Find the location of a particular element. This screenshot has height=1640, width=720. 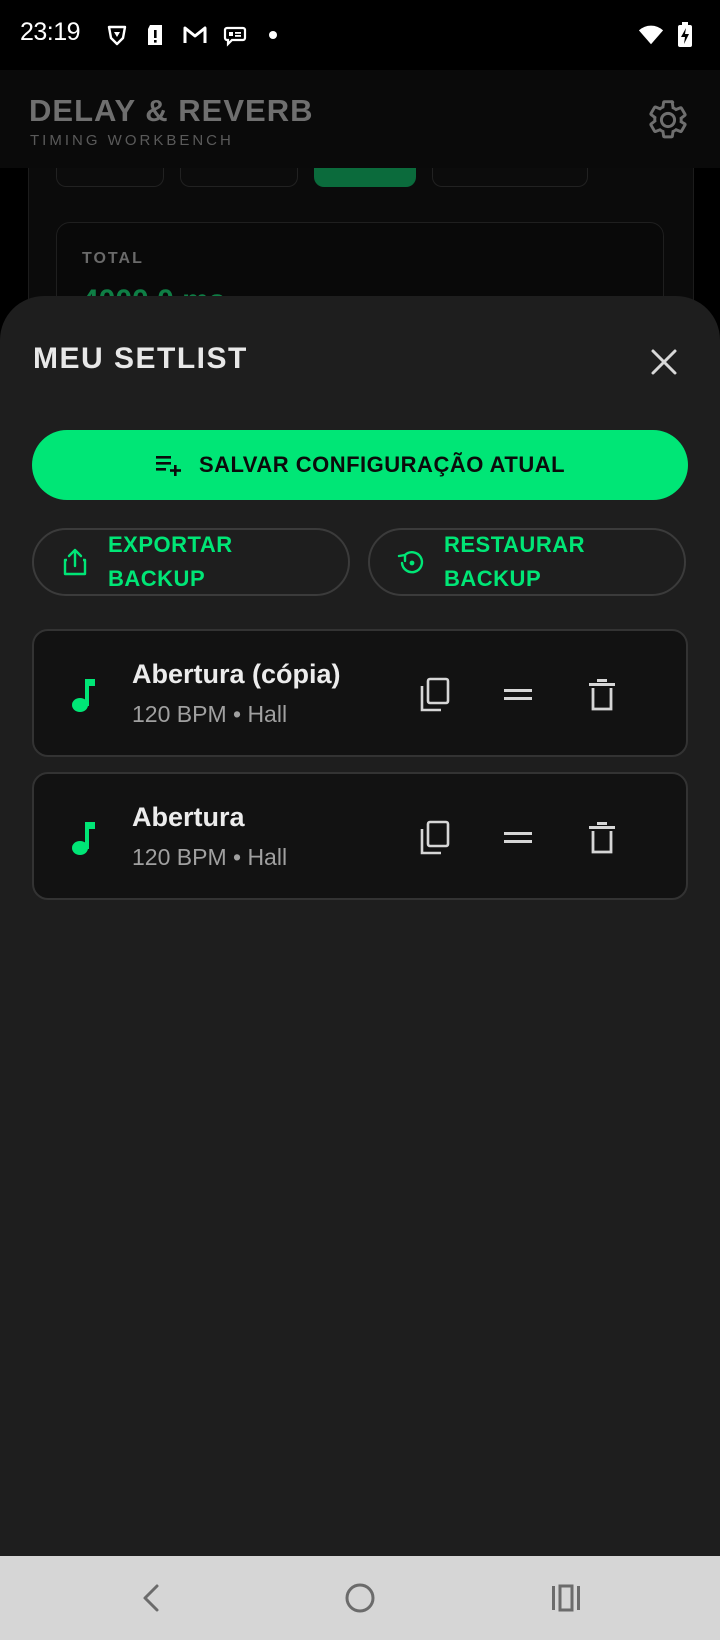

save-current-config-button: SALVAR CONFIGURAÇÃO ATUAL is located at coordinates (360, 465).